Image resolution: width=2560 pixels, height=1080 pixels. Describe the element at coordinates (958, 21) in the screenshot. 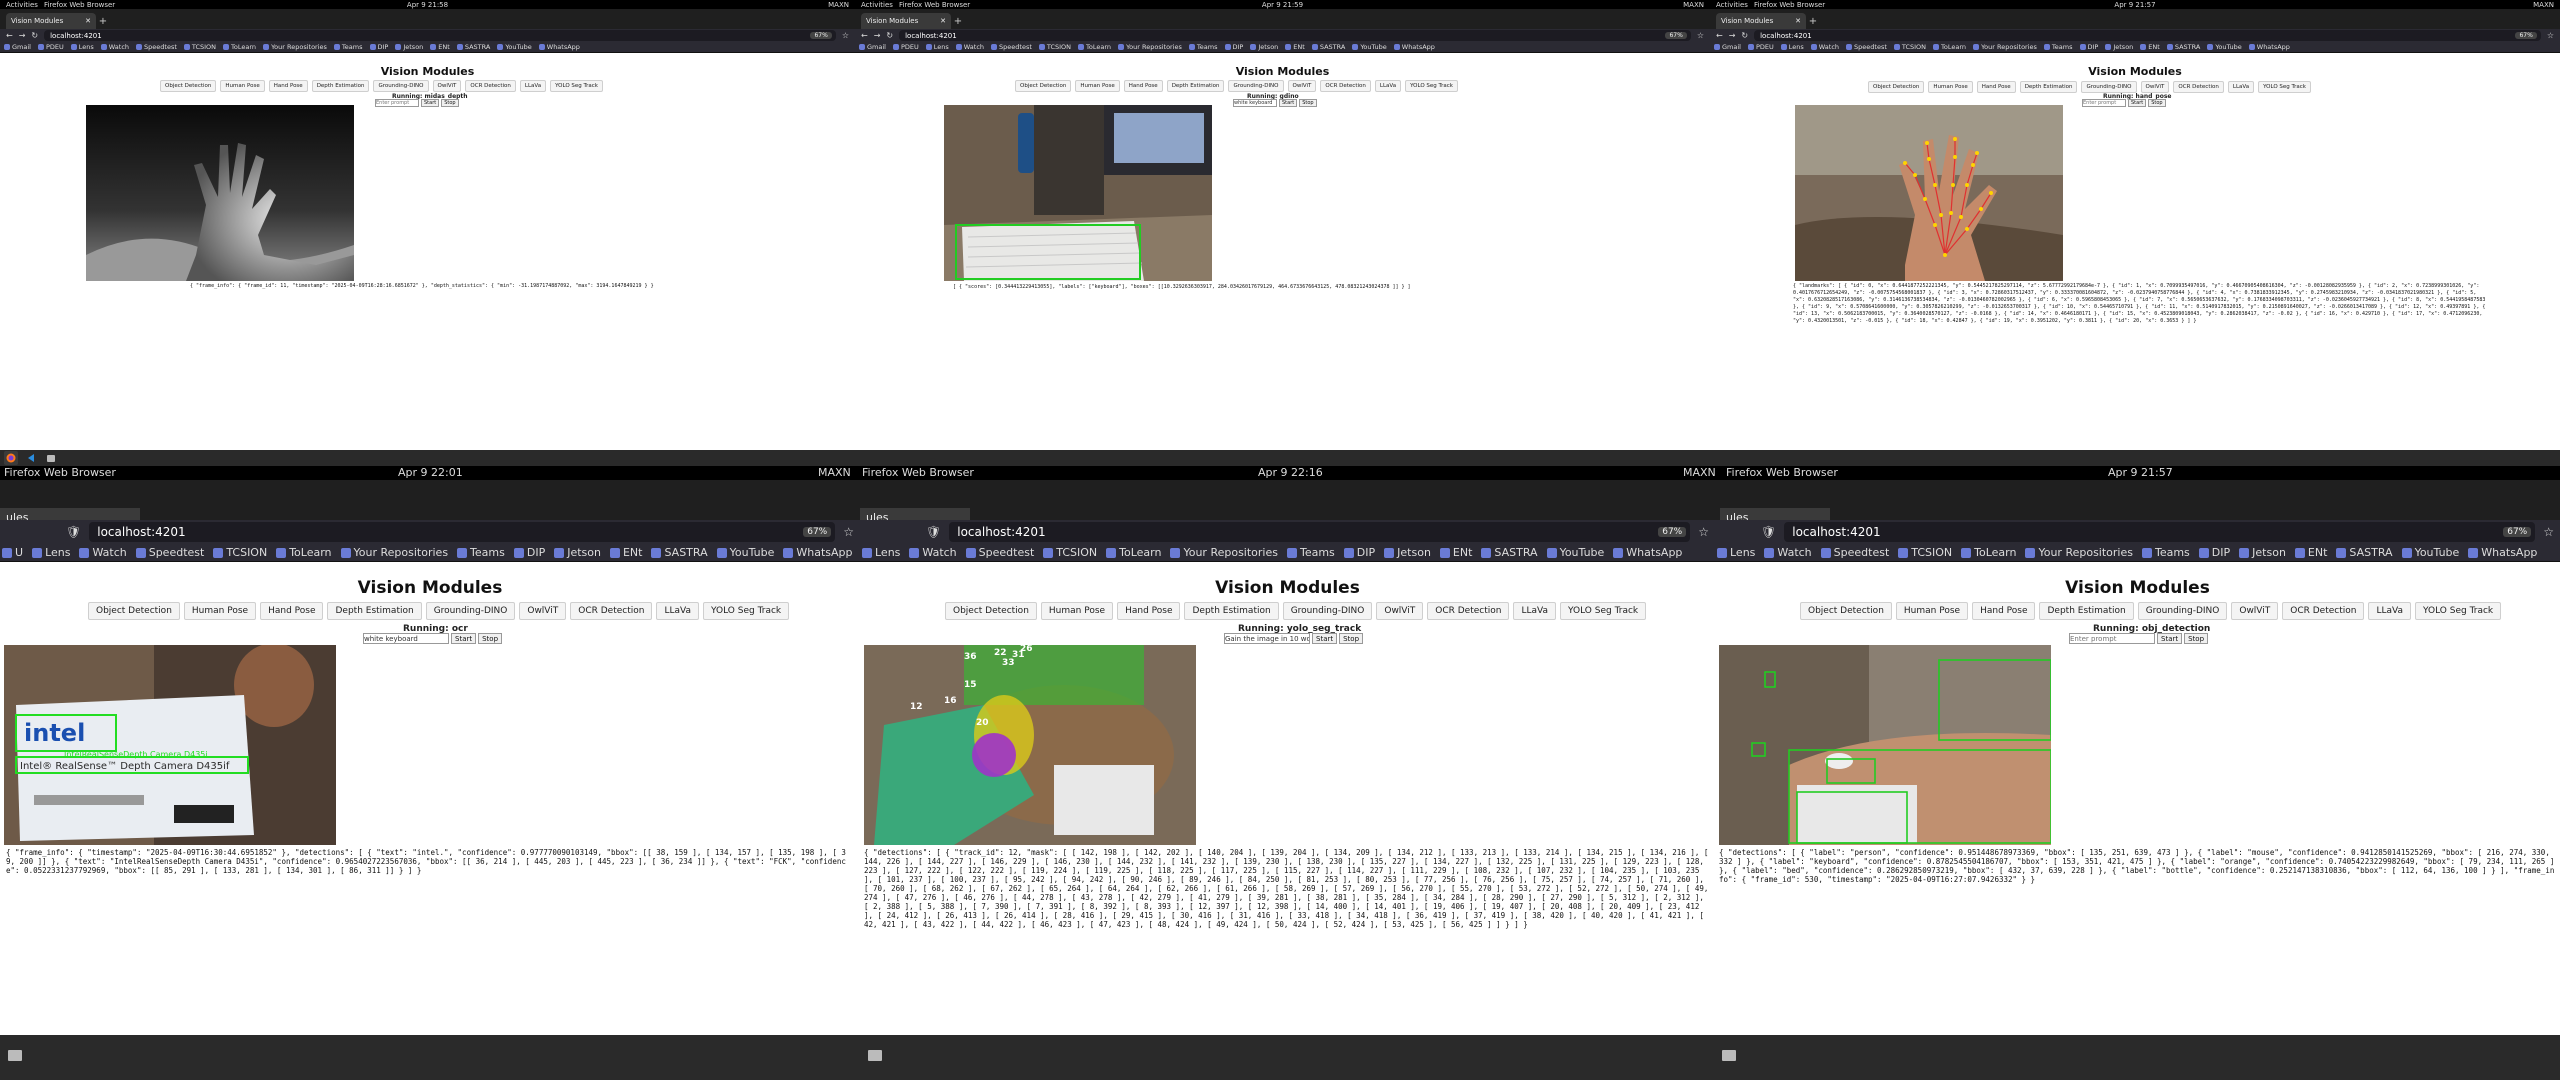

I see `new-tab-button: +` at that location.